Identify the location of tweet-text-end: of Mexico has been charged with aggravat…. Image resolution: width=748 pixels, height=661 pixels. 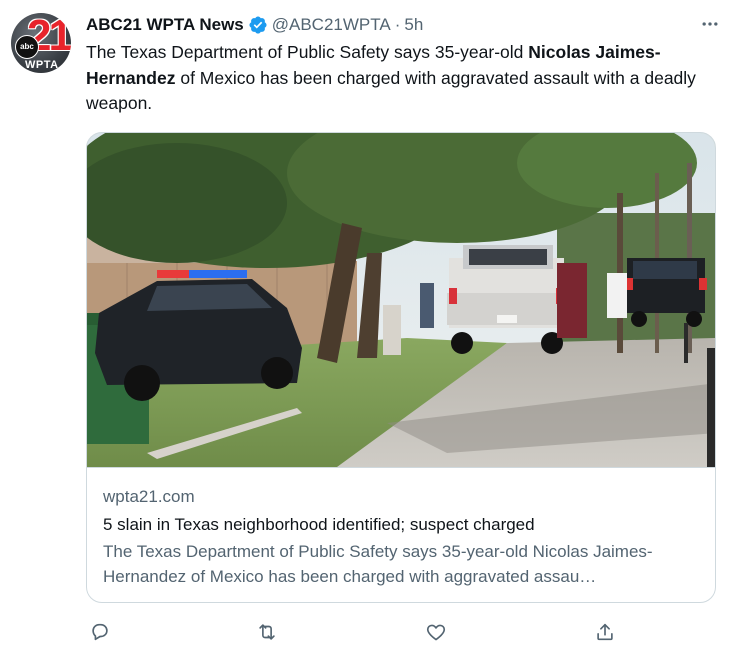
(391, 90).